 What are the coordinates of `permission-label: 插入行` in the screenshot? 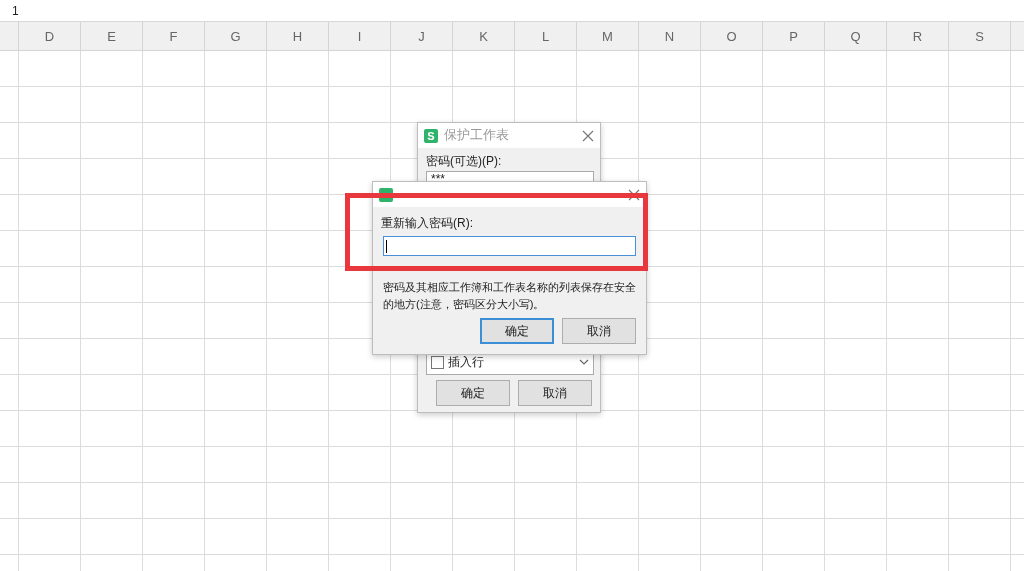 It's located at (466, 362).